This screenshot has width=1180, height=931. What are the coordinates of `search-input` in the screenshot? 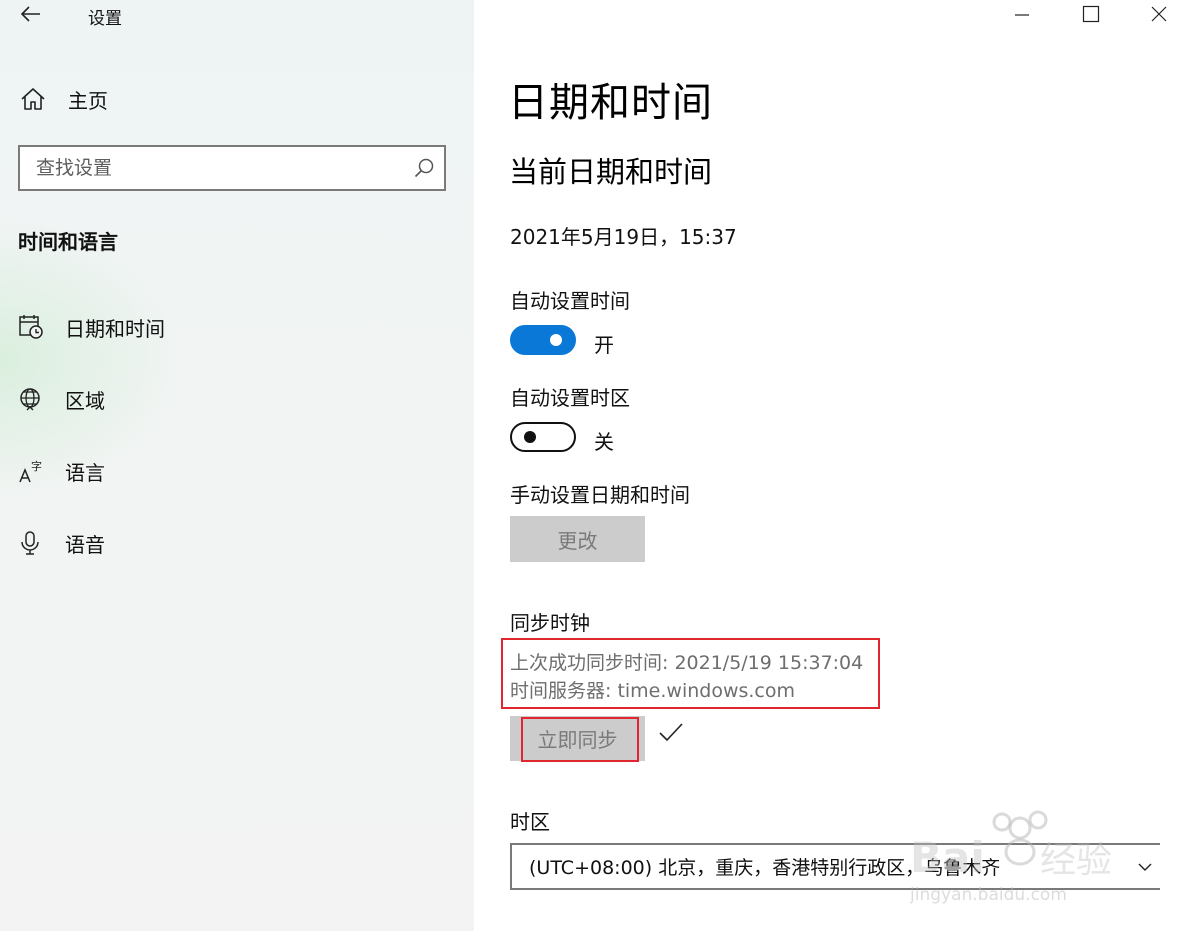 It's located at (212, 168).